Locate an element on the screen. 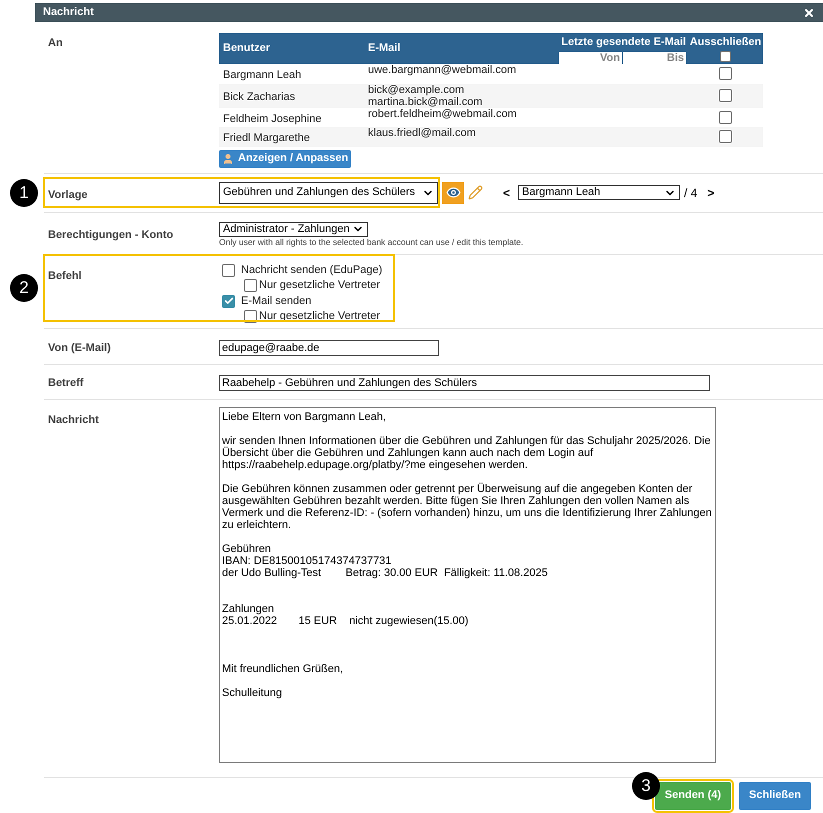 The width and height of the screenshot is (823, 813). step-number-badge: 2 is located at coordinates (24, 288).